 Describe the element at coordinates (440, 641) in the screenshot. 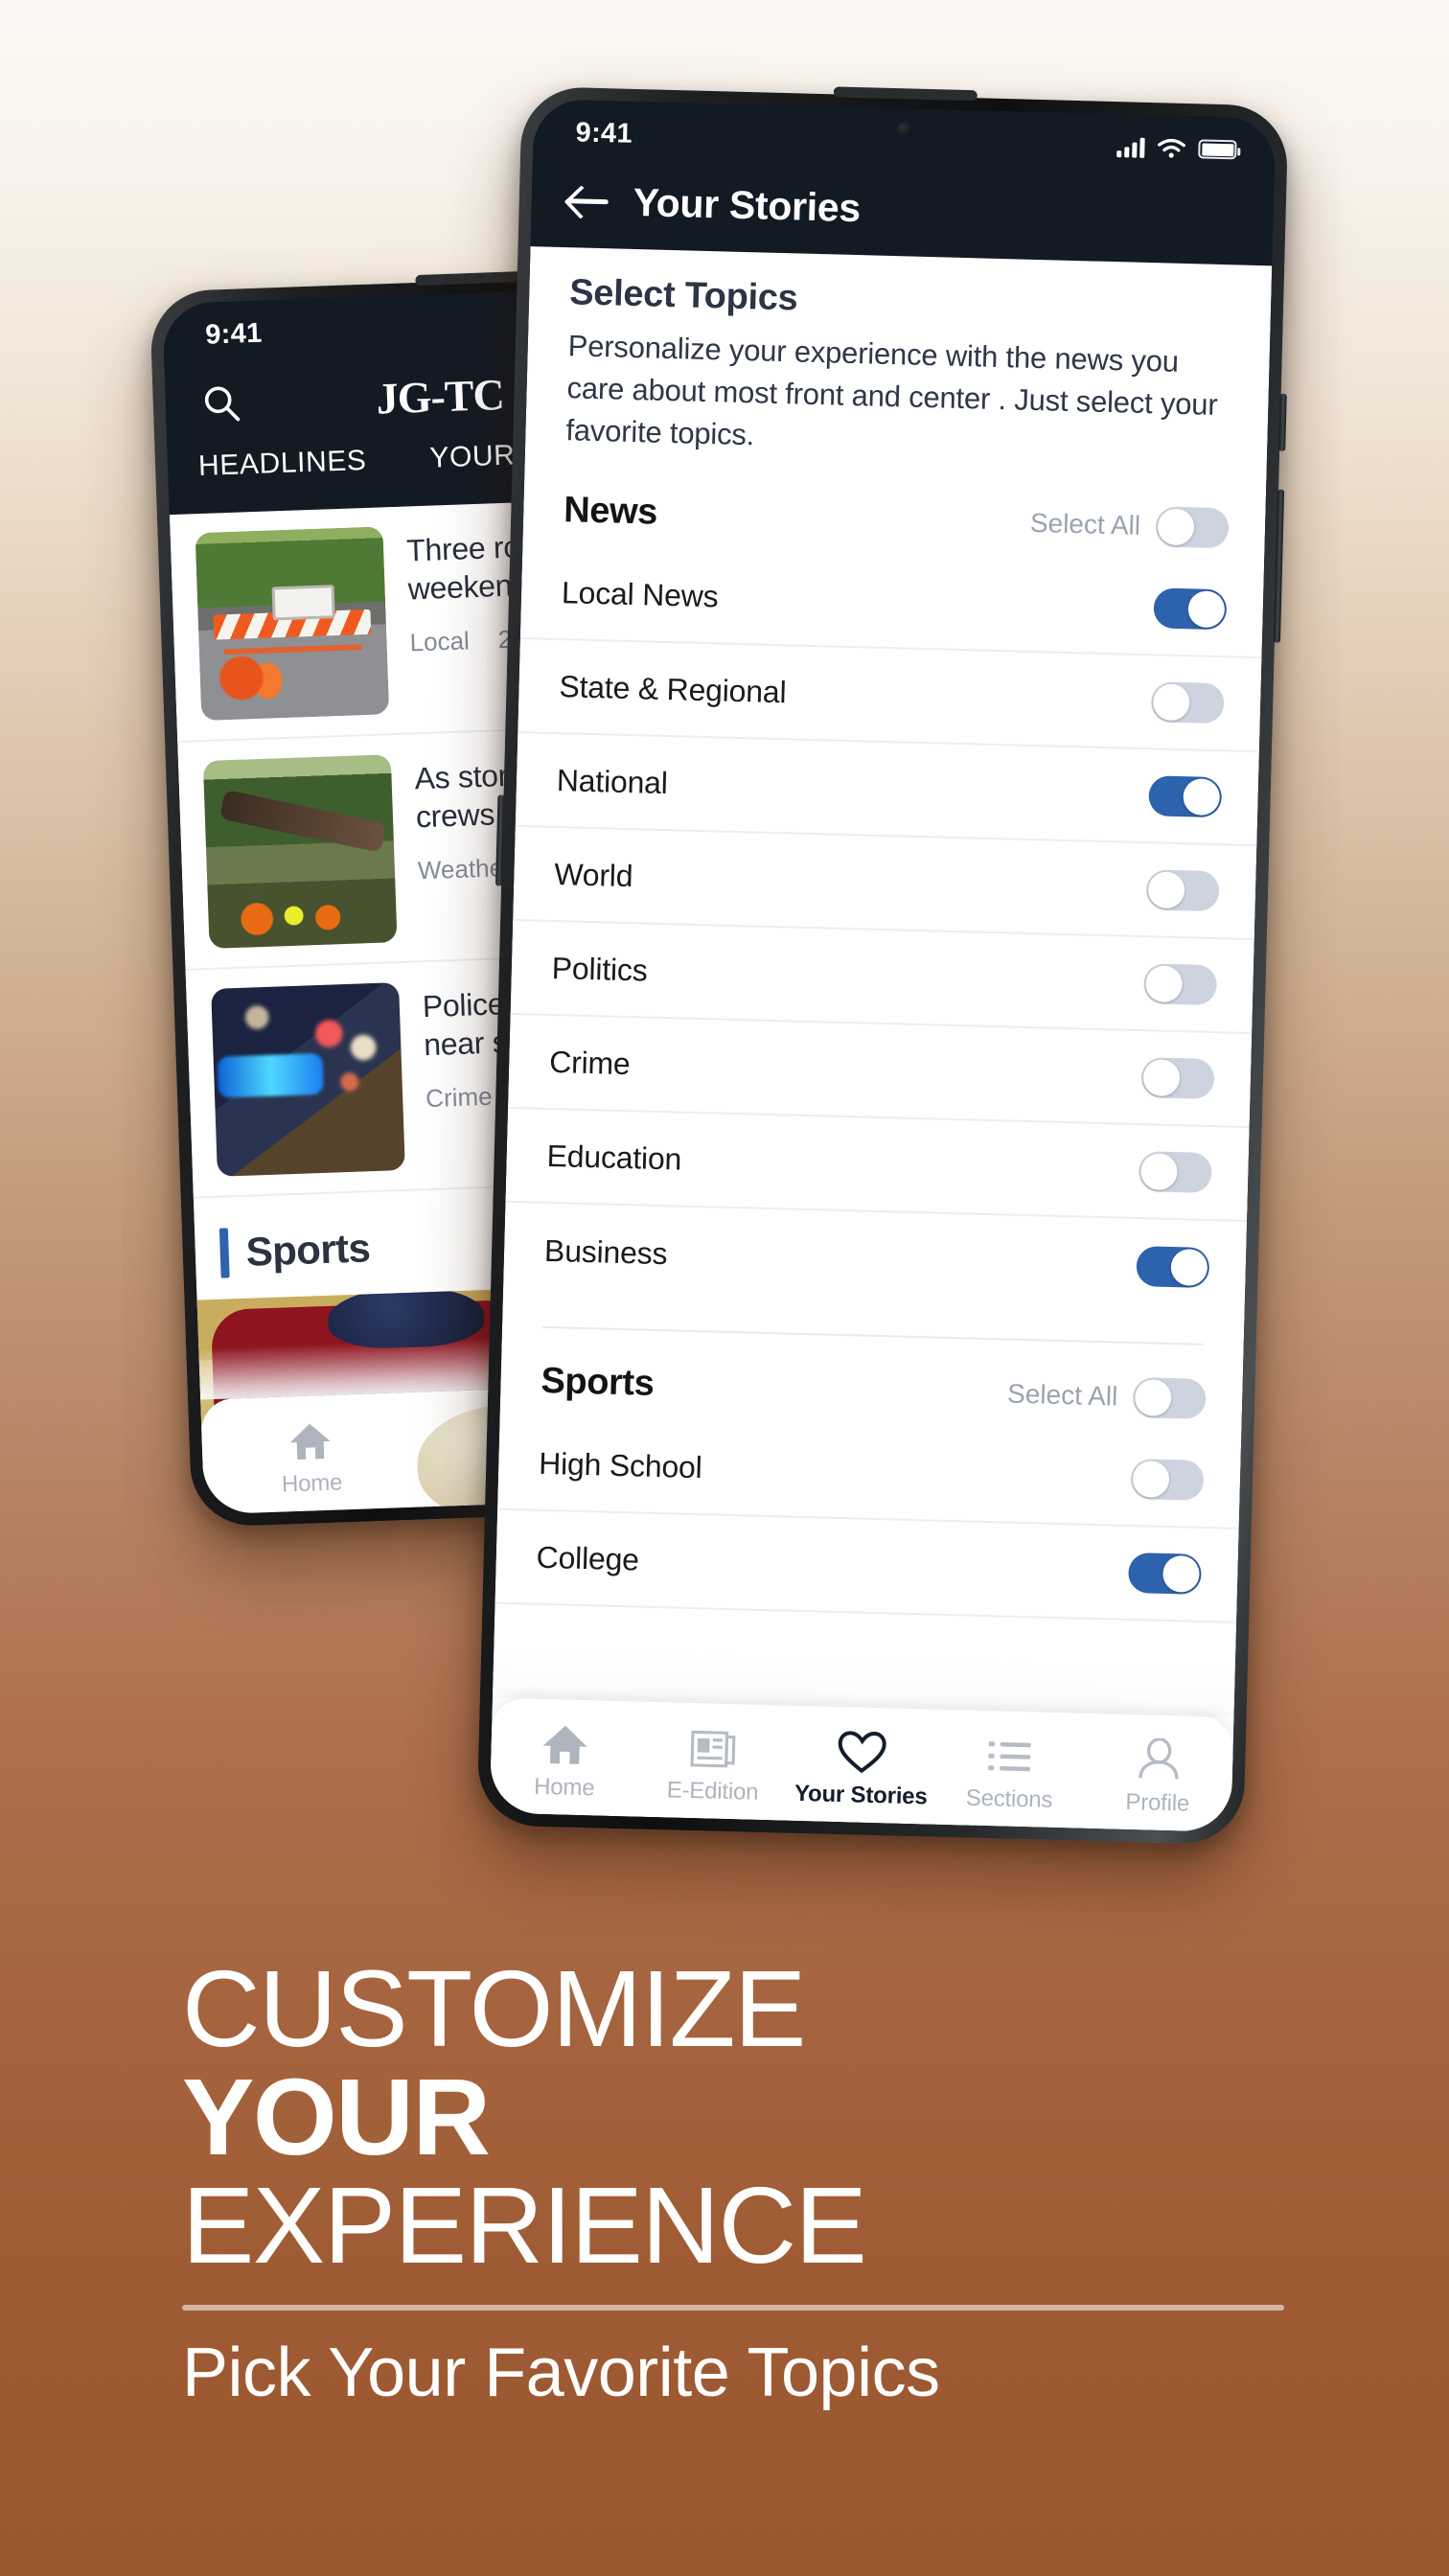

I see `article-category: Local` at that location.